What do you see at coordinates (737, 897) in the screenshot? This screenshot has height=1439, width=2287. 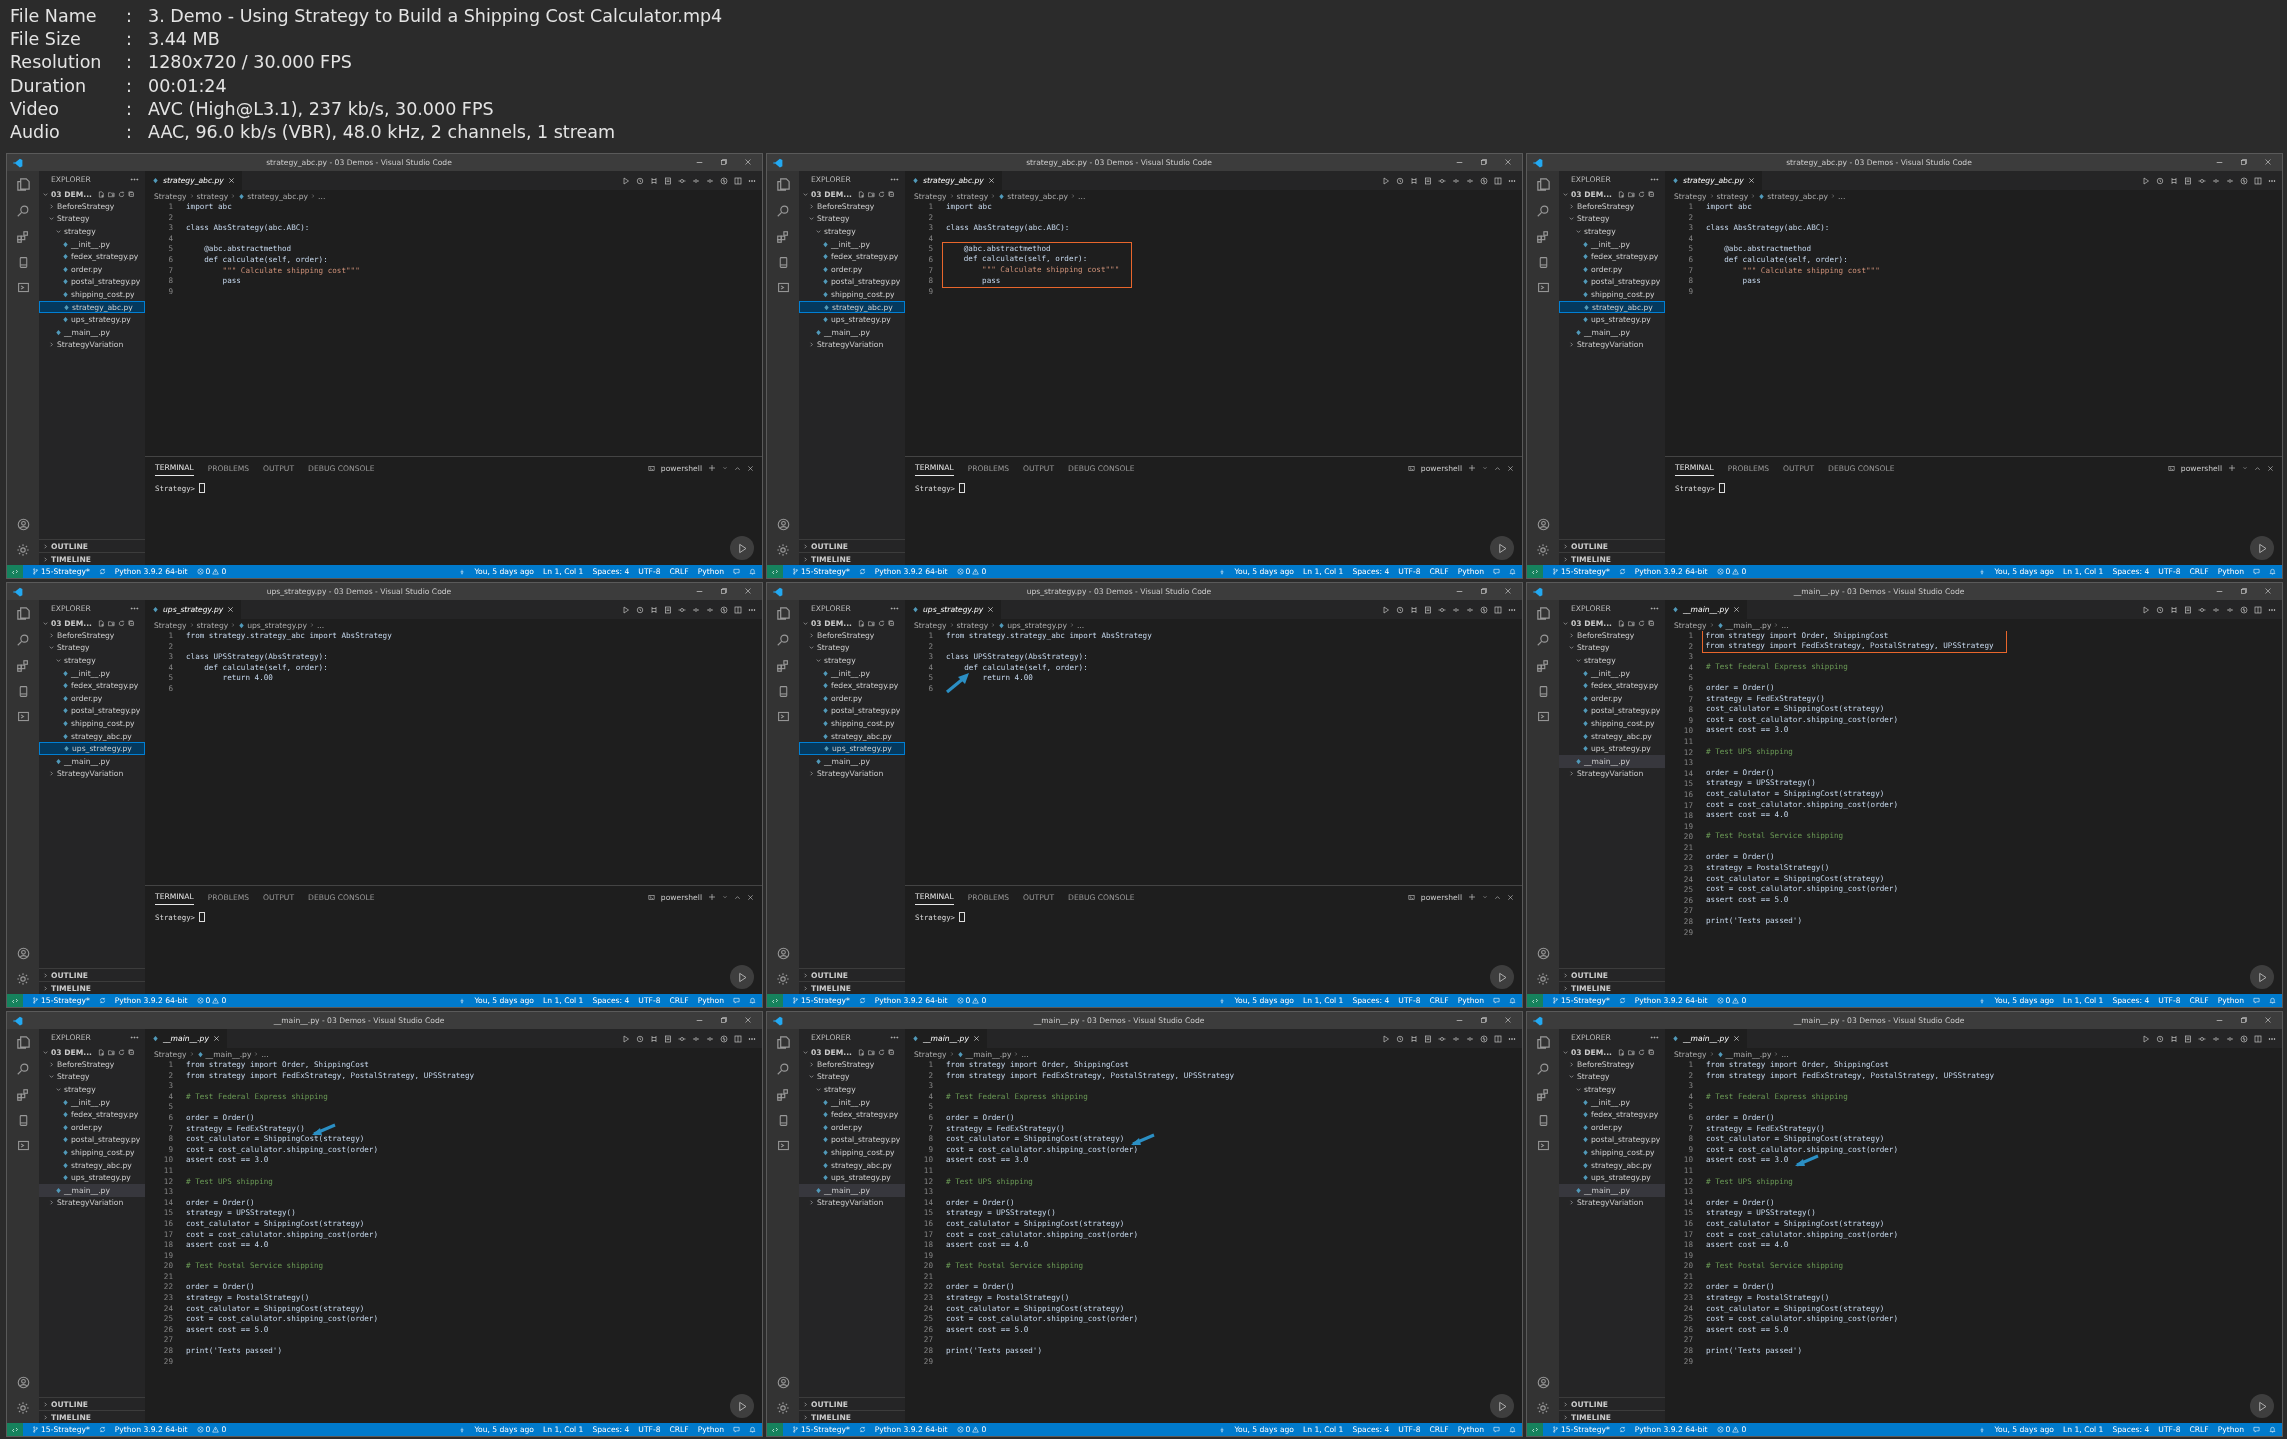 I see `maximize-icon` at bounding box center [737, 897].